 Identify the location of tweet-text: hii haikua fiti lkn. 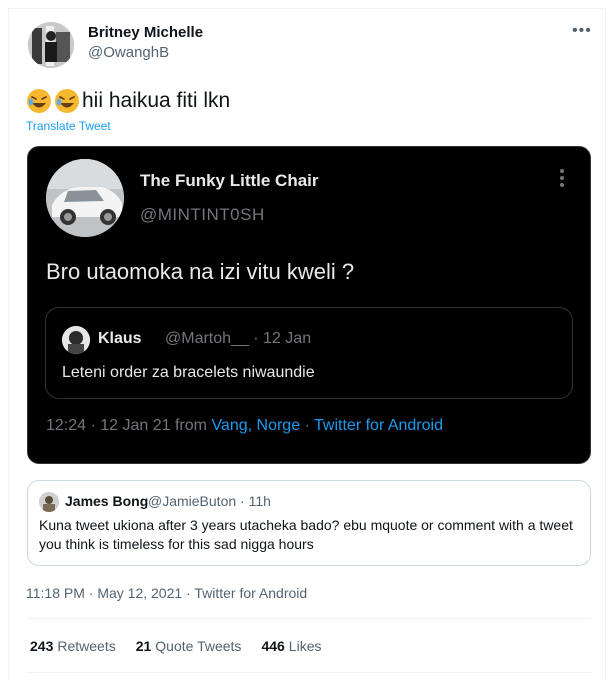
(128, 101).